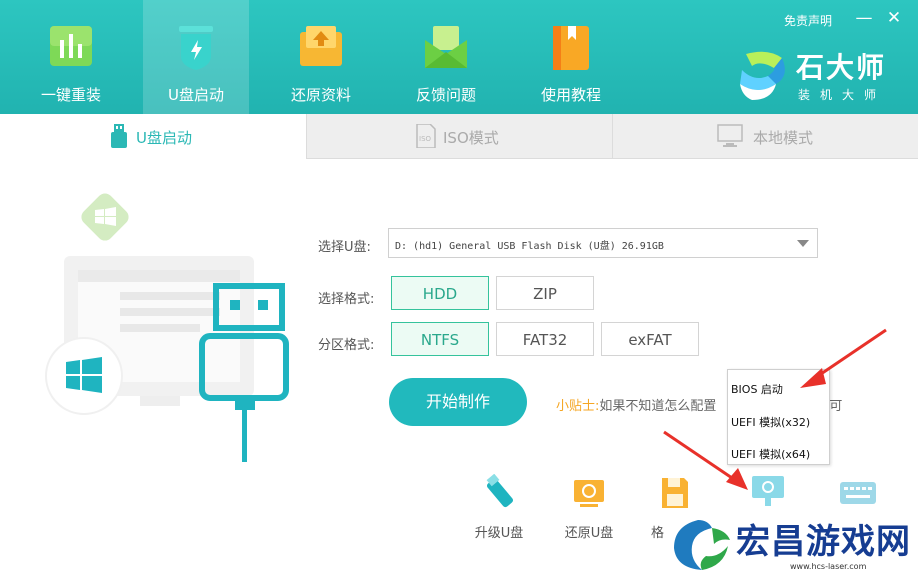 This screenshot has height=578, width=918. What do you see at coordinates (730, 135) in the screenshot?
I see `monitor-icon` at bounding box center [730, 135].